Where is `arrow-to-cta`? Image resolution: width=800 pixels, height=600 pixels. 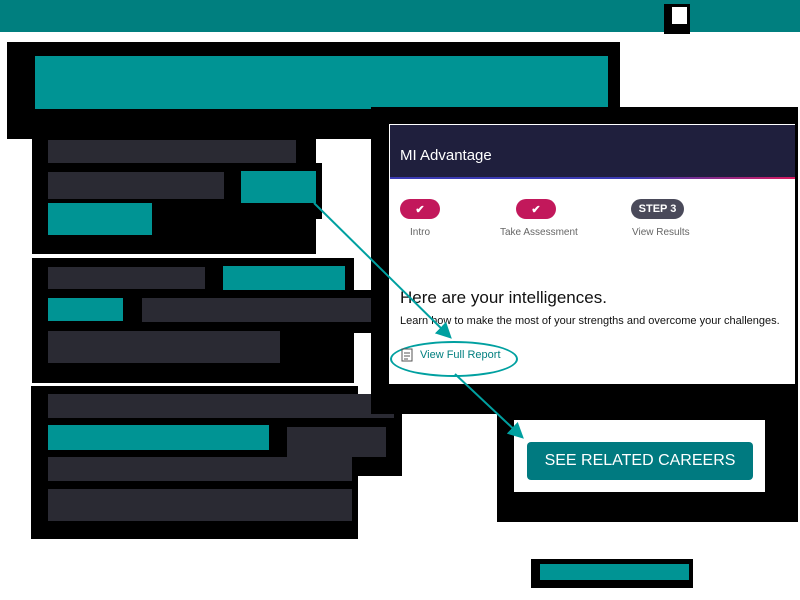
arrow-to-cta is located at coordinates (489, 406).